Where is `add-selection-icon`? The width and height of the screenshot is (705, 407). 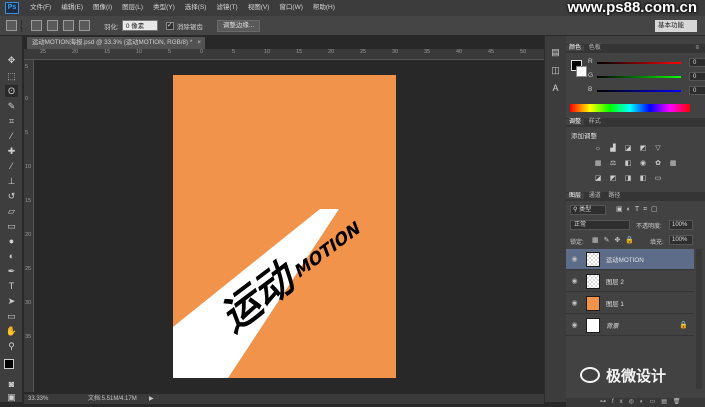 add-selection-icon is located at coordinates (52, 25).